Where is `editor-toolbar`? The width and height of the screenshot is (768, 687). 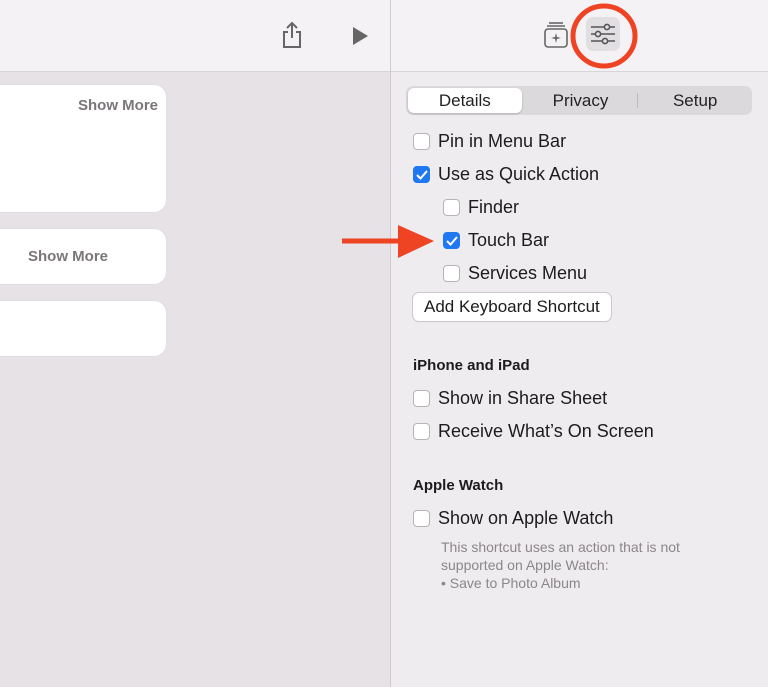
editor-toolbar is located at coordinates (195, 36).